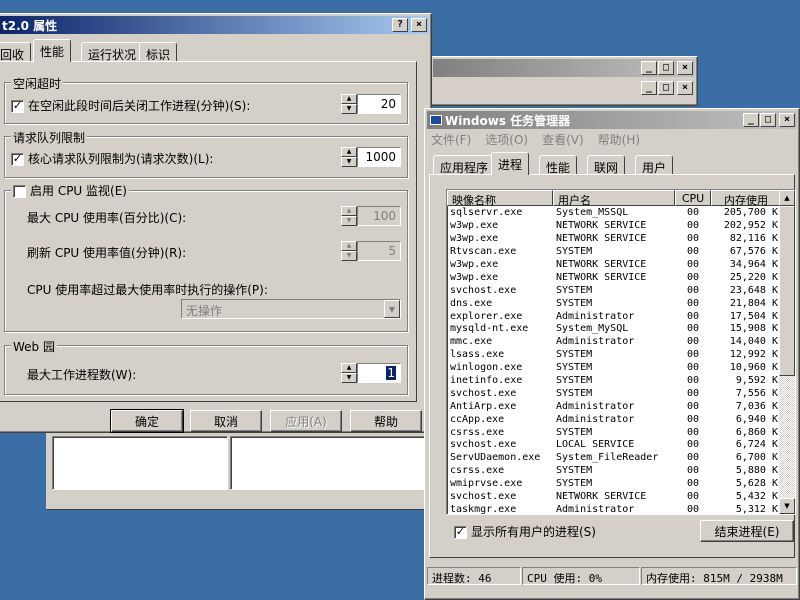 The width and height of the screenshot is (800, 600). Describe the element at coordinates (693, 198) in the screenshot. I see `column-cpu: CPU` at that location.